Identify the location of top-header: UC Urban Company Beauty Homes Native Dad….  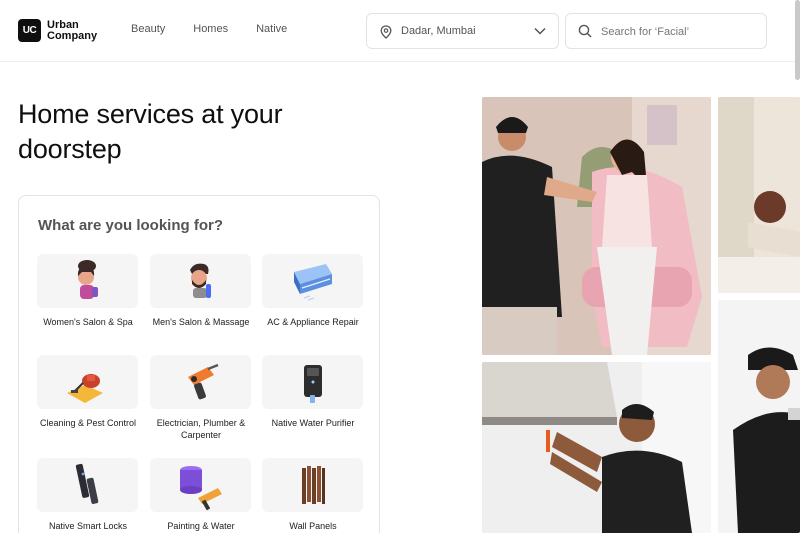
(400, 31).